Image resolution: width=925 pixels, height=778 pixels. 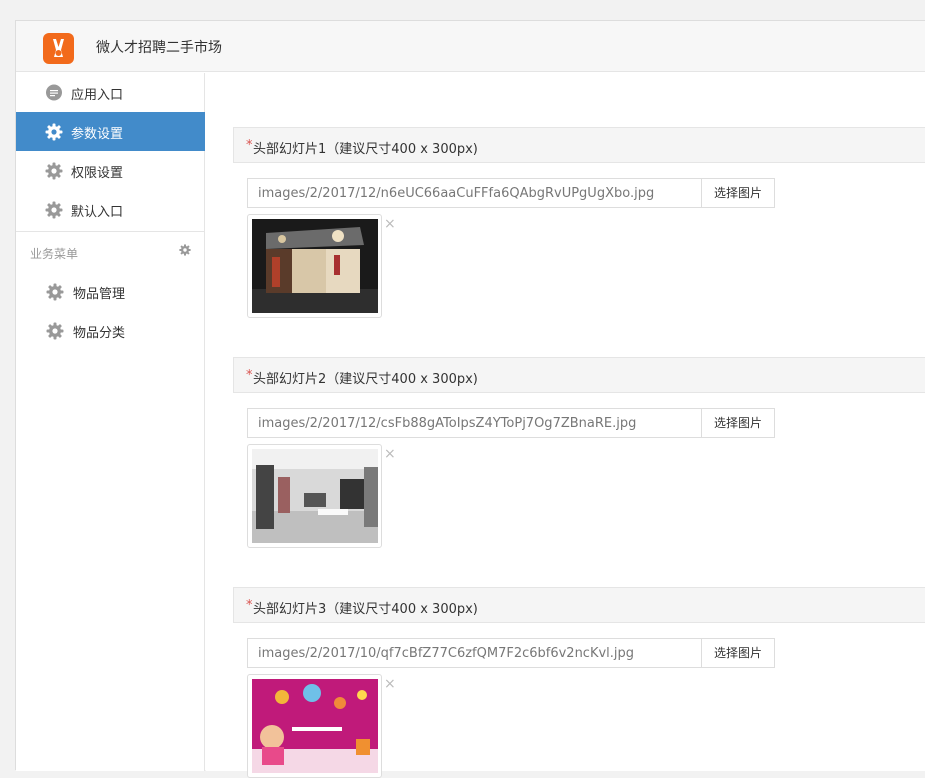 What do you see at coordinates (54, 254) in the screenshot?
I see `sidebar-section-title: 业务菜单` at bounding box center [54, 254].